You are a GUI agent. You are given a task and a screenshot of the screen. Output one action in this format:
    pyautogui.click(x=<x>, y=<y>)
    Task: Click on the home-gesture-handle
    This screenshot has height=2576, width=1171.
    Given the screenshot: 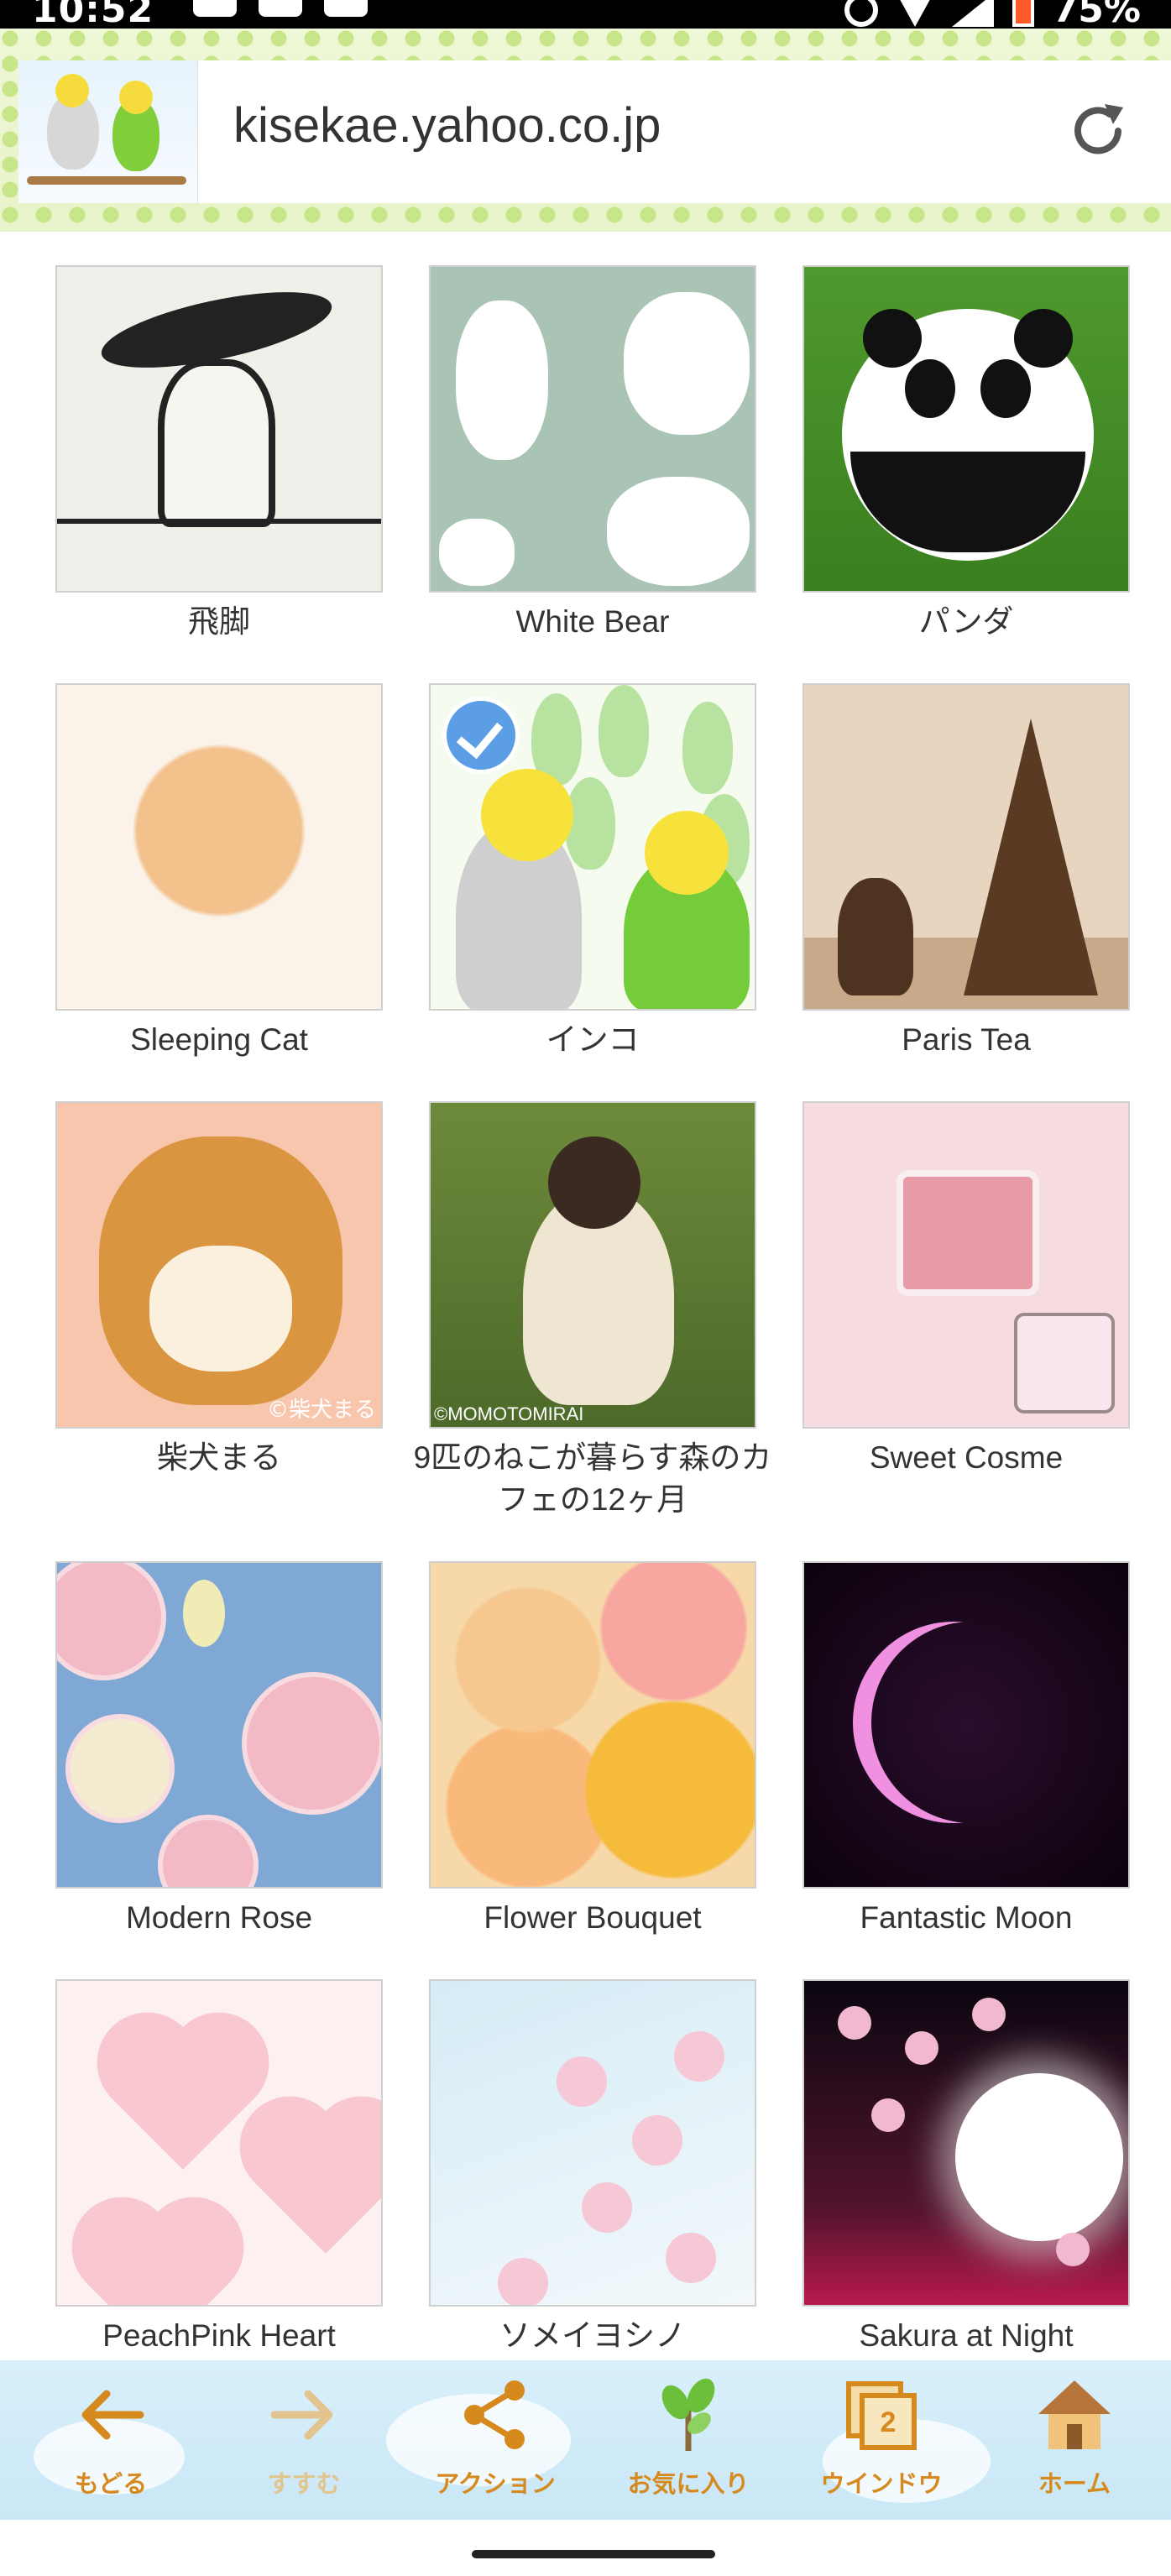 What is the action you would take?
    pyautogui.click(x=593, y=2554)
    